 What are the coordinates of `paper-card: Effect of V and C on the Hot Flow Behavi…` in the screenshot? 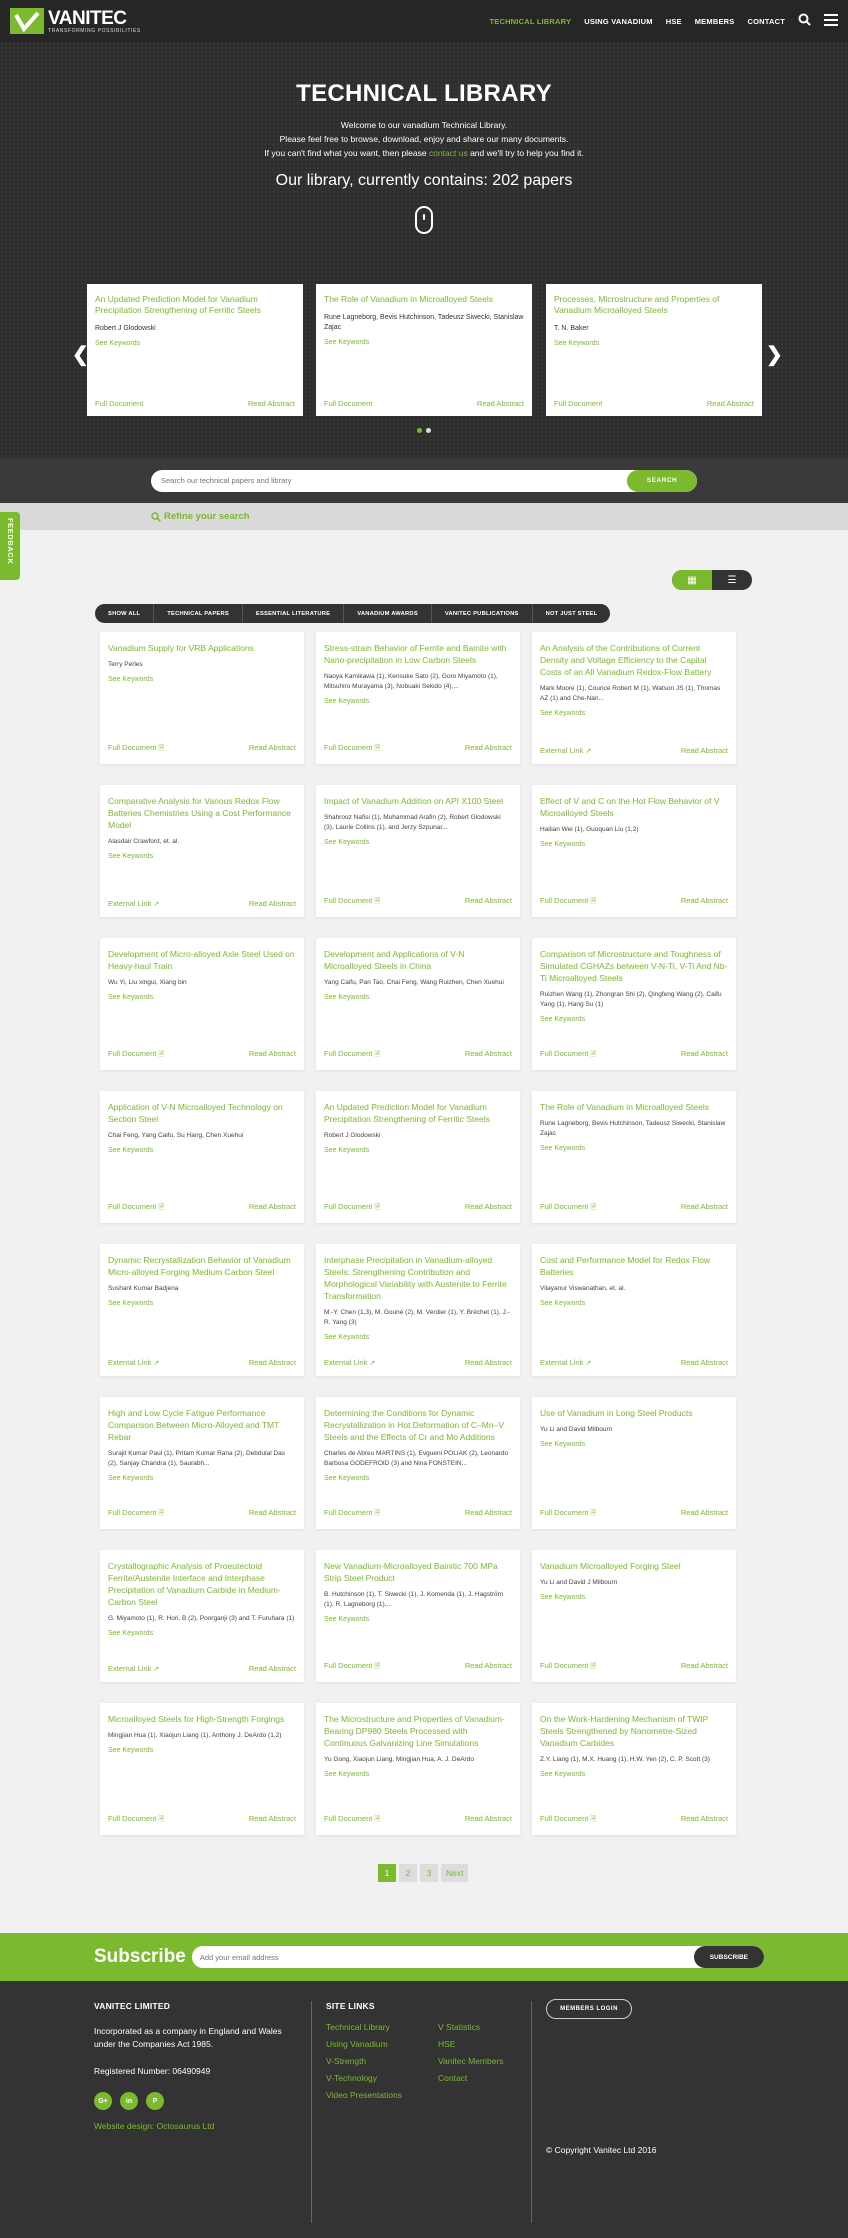 It's located at (634, 851).